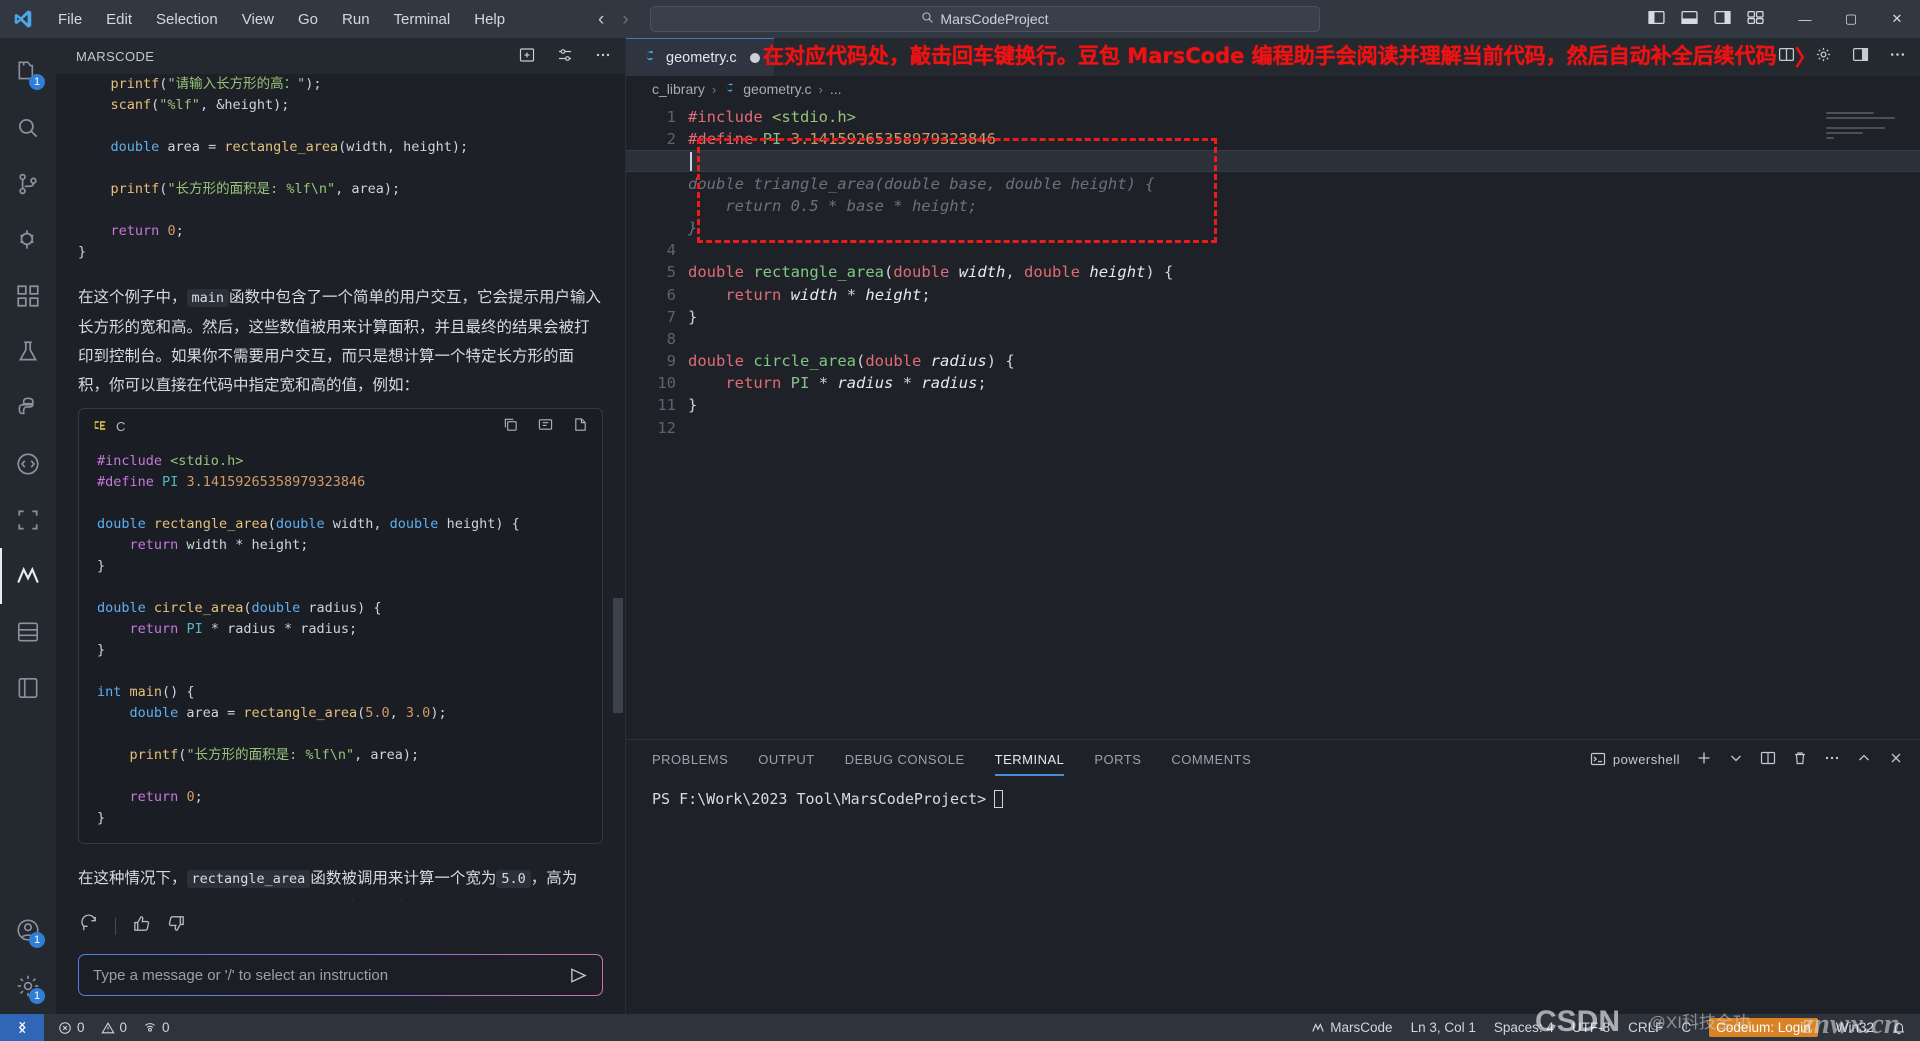 The height and width of the screenshot is (1041, 1920). Describe the element at coordinates (28, 576) in the screenshot. I see `sidebar-item-marscode` at that location.